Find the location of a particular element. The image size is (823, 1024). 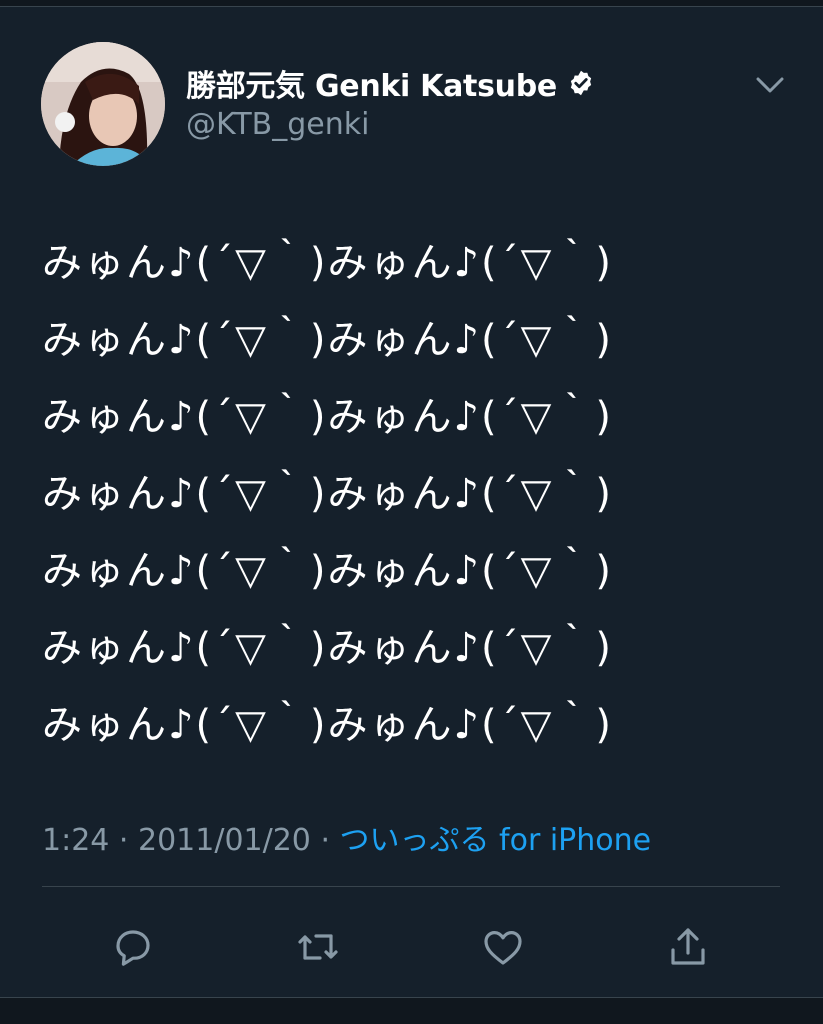

share-icon is located at coordinates (688, 946).